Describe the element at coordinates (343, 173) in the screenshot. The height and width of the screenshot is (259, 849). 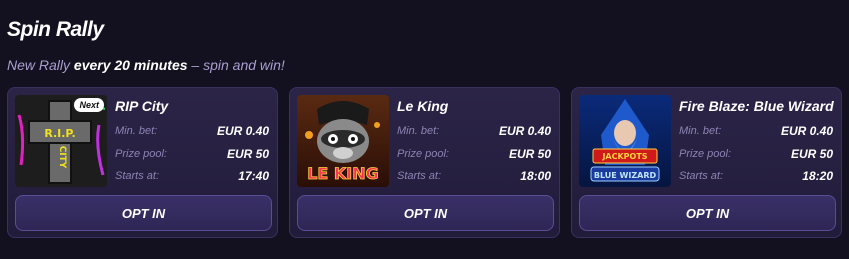
I see `thumb-text-le-king: LE KING` at that location.